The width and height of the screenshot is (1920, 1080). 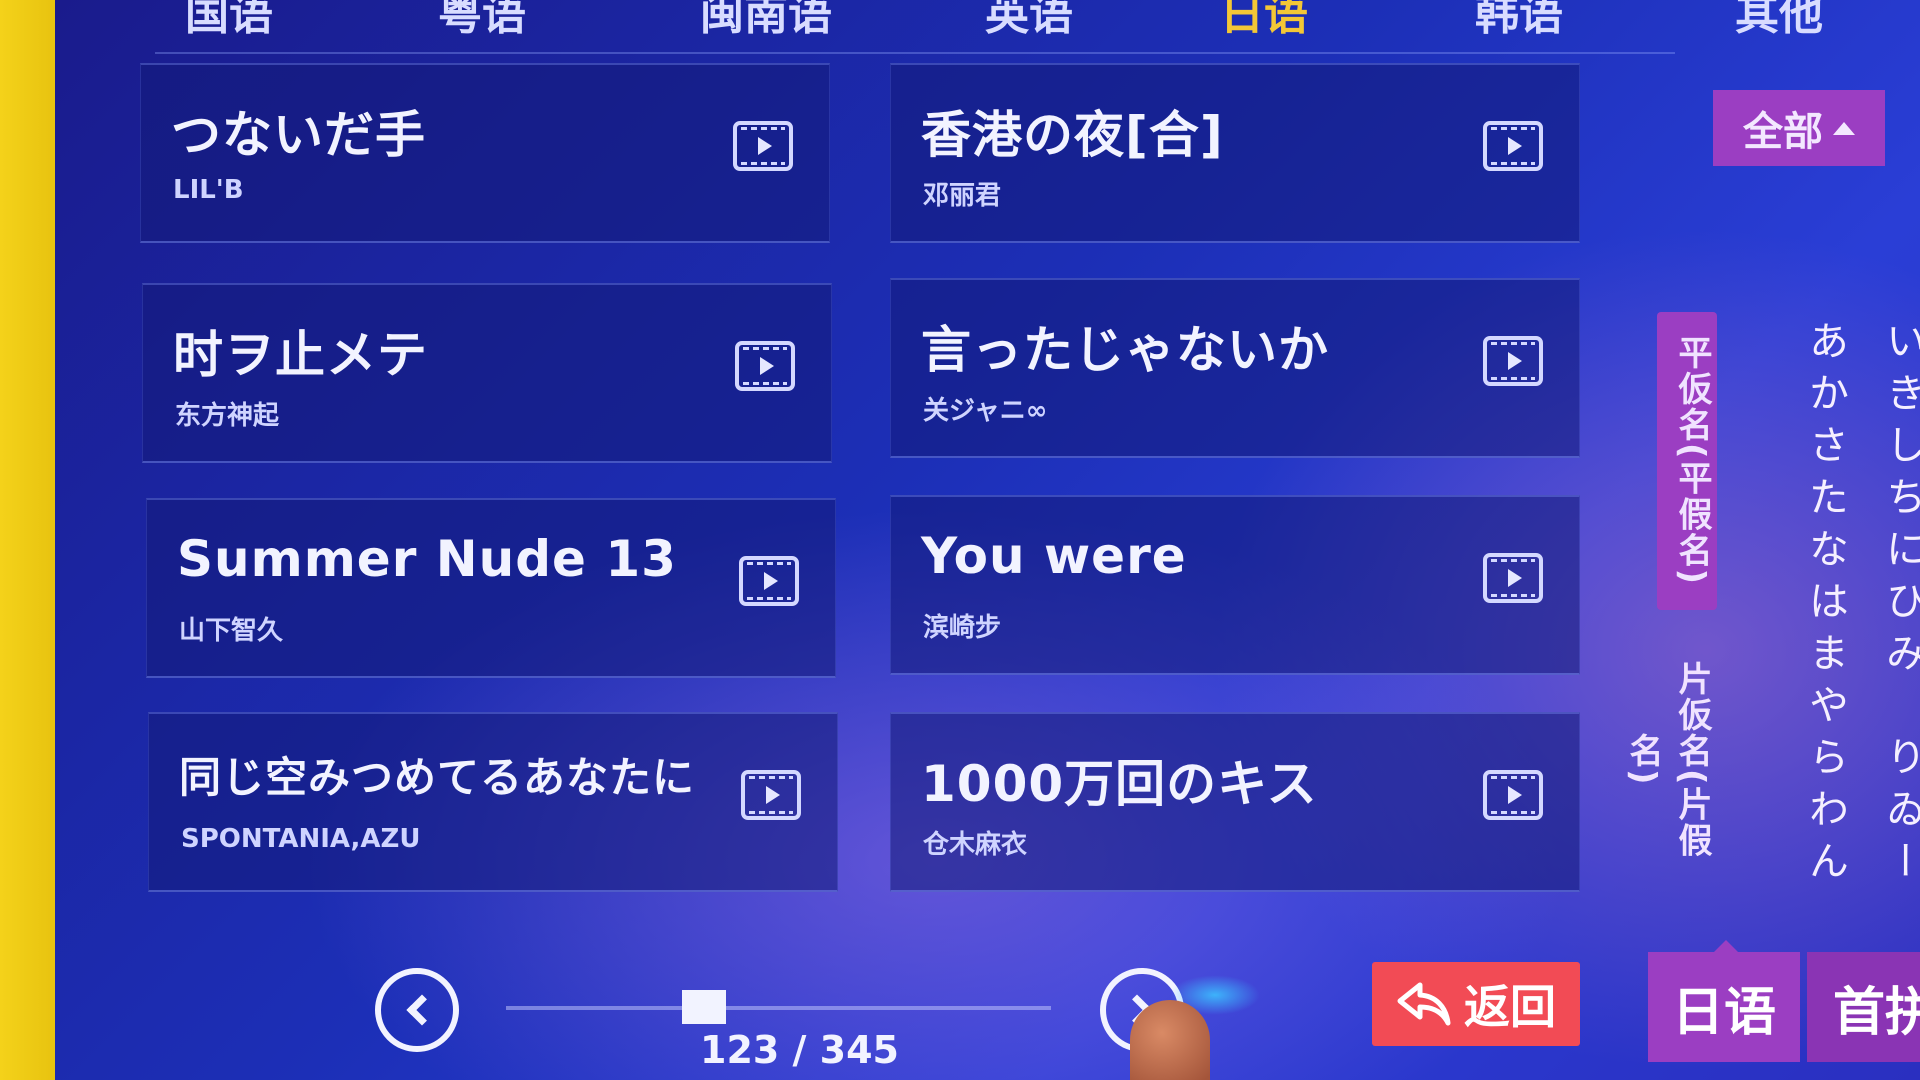 I want to click on song-artist: LIL'B, so click(x=208, y=190).